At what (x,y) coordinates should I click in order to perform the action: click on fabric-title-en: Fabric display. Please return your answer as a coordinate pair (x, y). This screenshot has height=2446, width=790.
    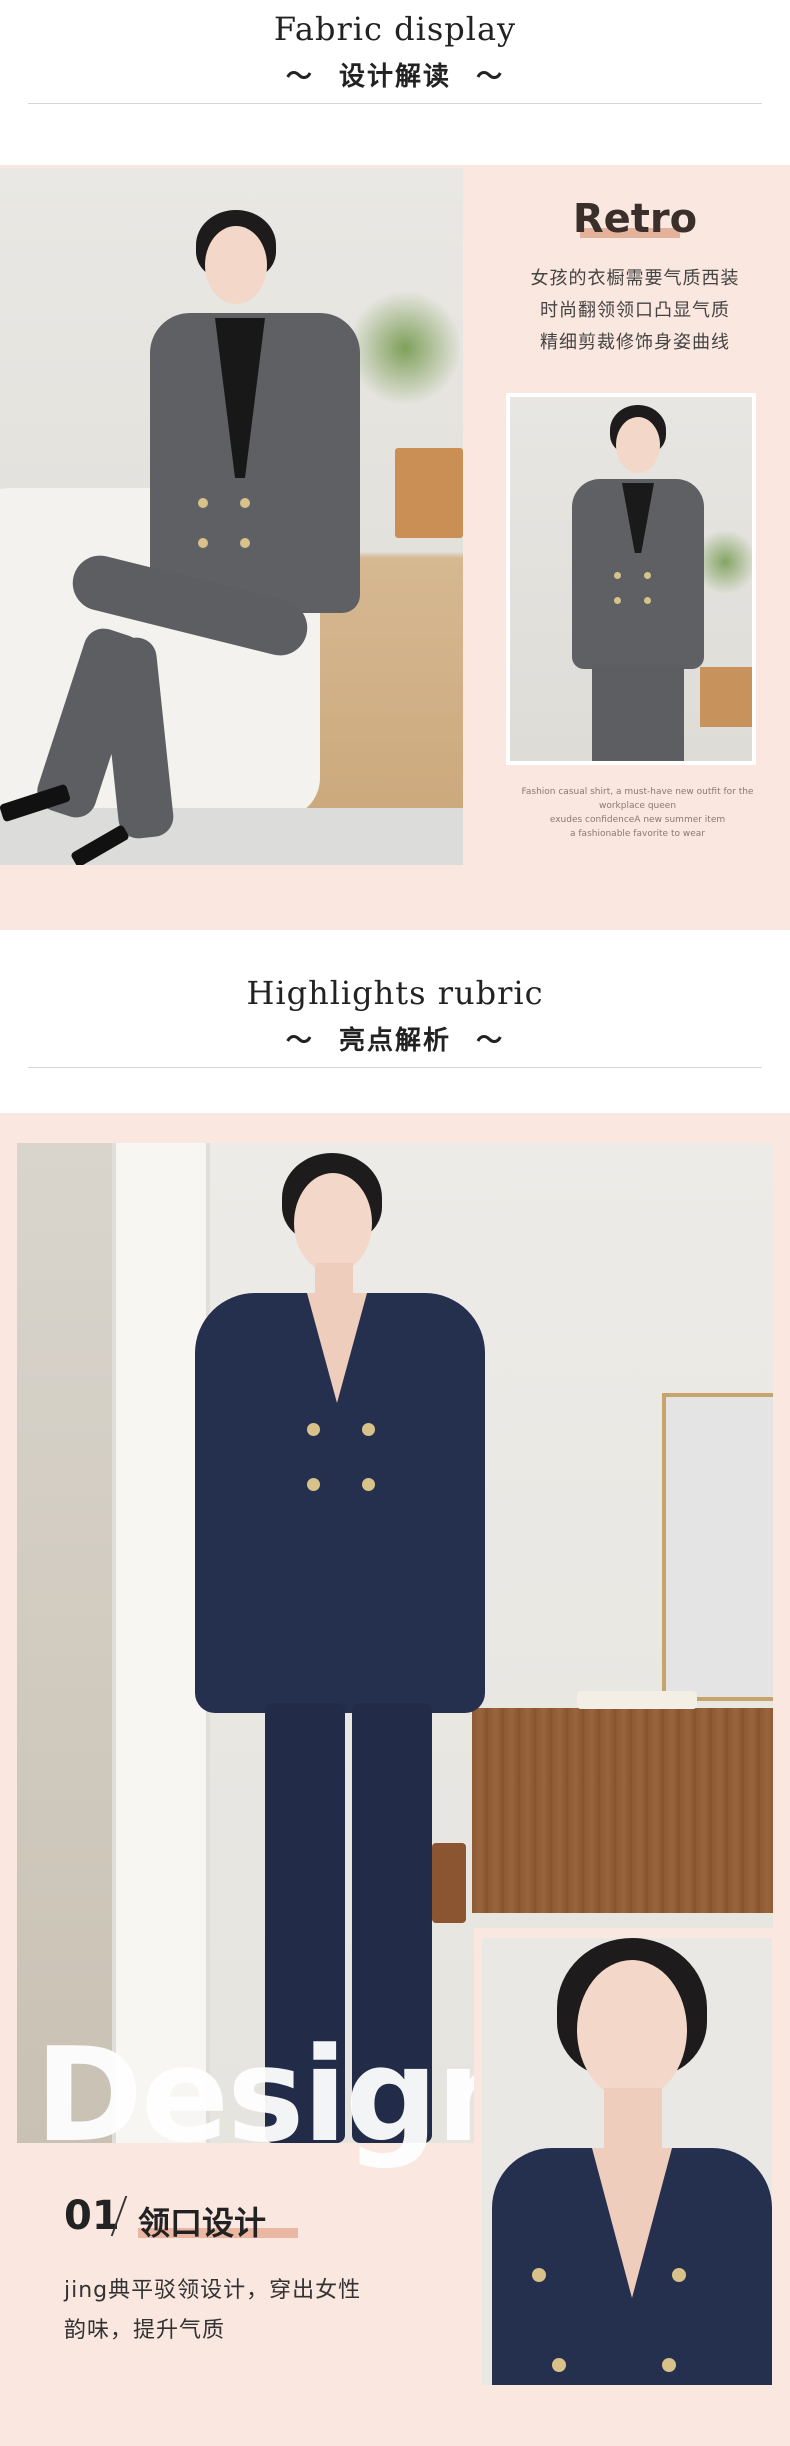
    Looking at the image, I should click on (395, 29).